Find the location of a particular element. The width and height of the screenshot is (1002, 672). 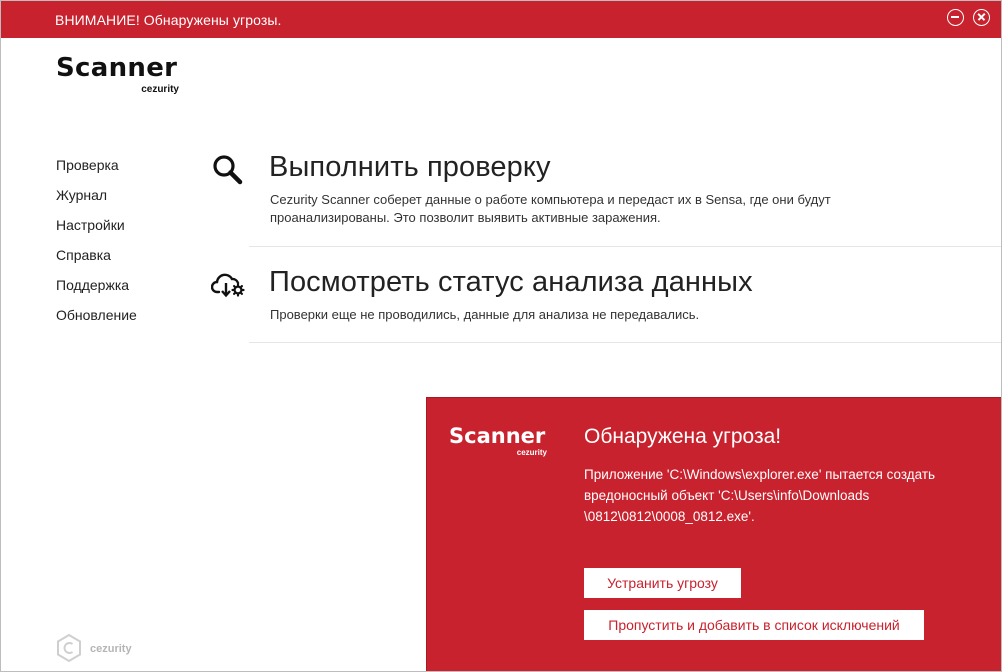

logo-sub: cezurity is located at coordinates (160, 89).